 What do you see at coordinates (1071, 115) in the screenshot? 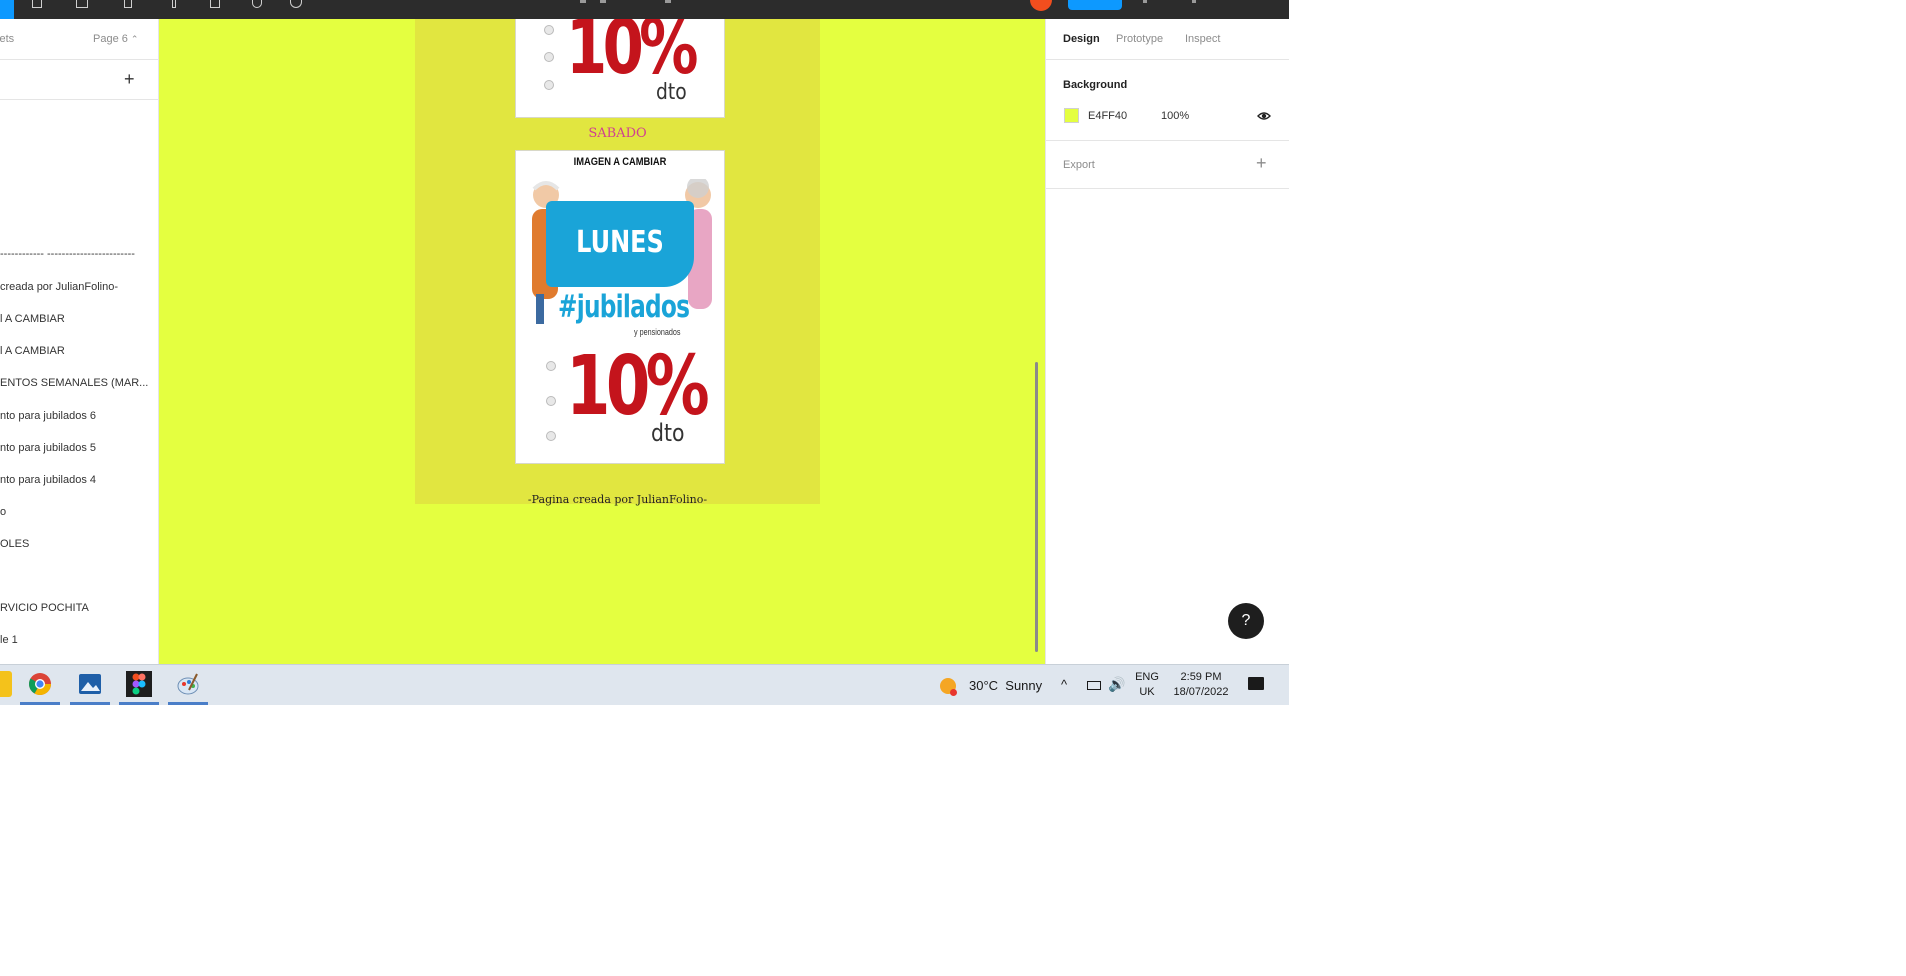
I see `background-color-swatch` at bounding box center [1071, 115].